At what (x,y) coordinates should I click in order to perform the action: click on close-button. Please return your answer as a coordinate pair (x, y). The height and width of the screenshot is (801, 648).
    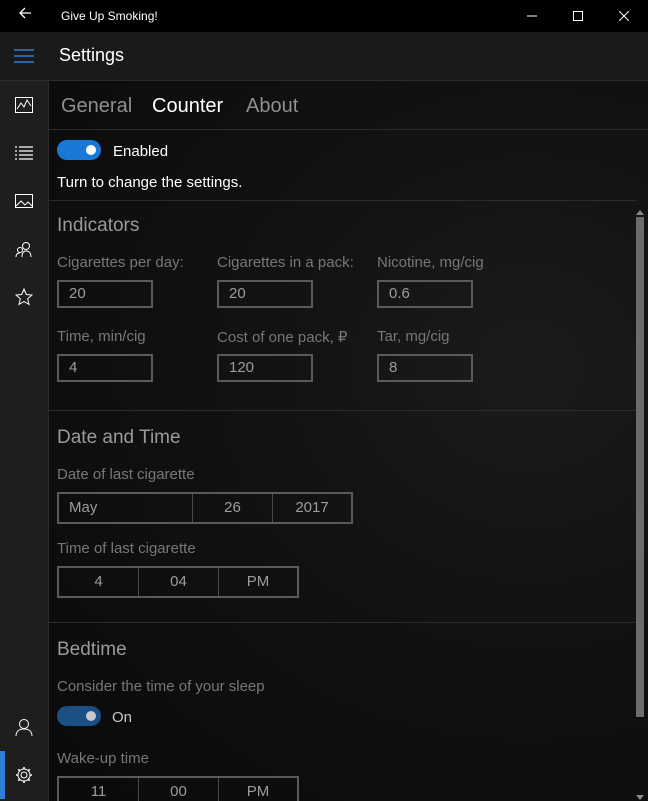
    Looking at the image, I should click on (624, 16).